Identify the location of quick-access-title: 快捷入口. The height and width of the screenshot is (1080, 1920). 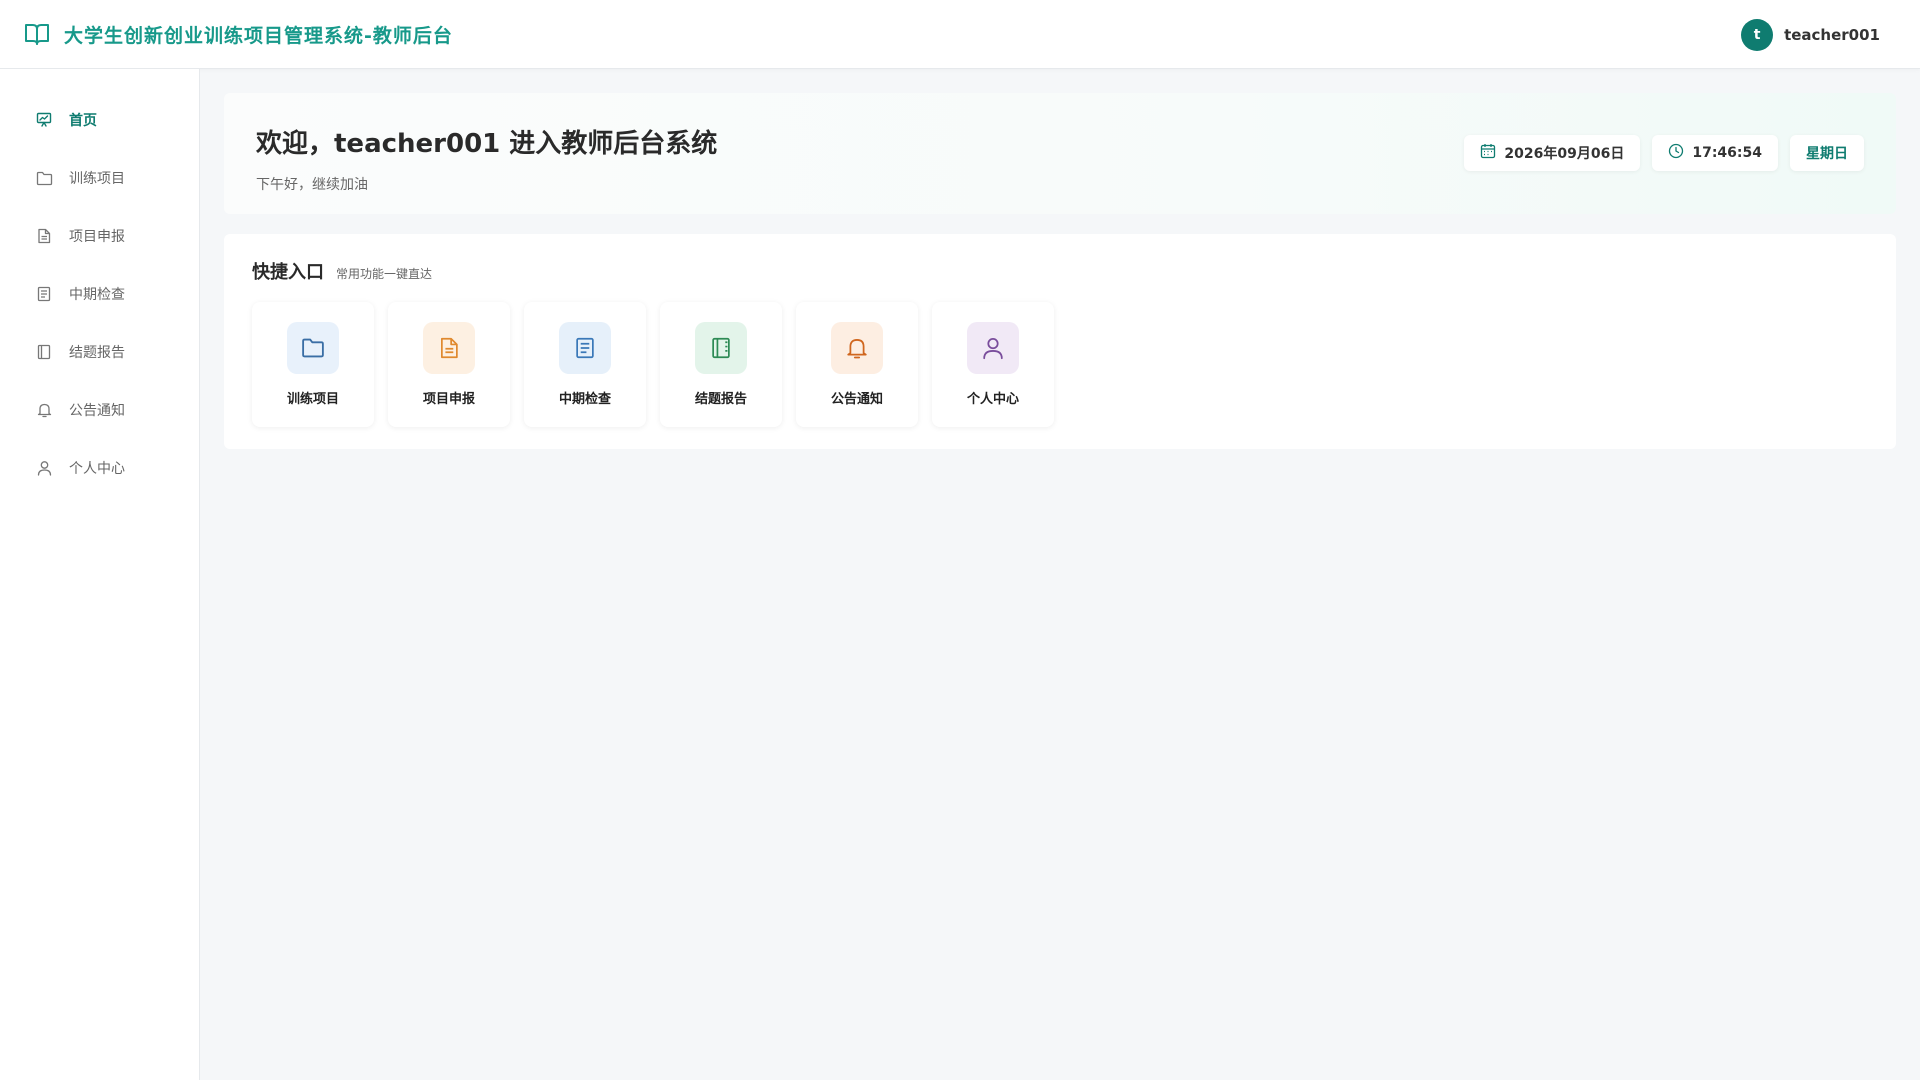
(288, 272).